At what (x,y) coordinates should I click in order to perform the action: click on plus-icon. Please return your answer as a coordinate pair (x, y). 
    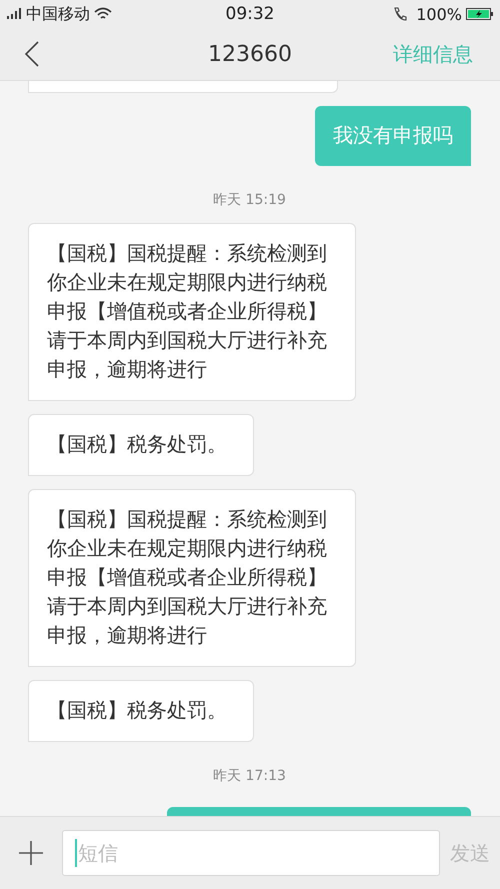
    Looking at the image, I should click on (31, 853).